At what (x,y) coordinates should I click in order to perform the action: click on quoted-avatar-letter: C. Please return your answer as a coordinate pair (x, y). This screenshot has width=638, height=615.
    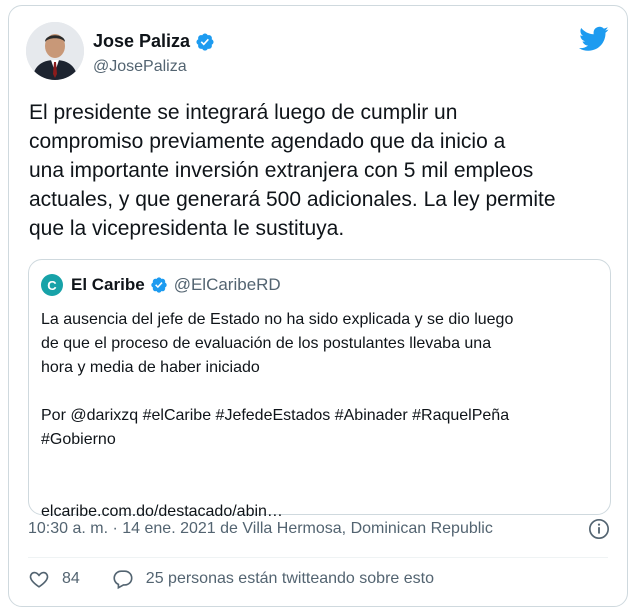
    Looking at the image, I should click on (52, 285).